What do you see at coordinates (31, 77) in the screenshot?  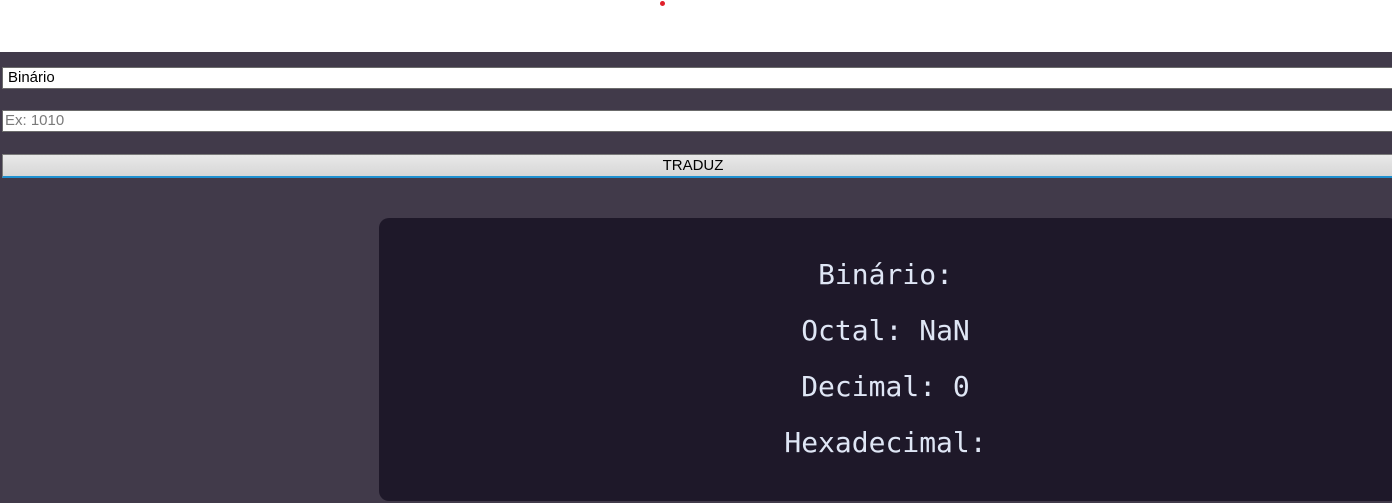 I see `base-select-value: Binário` at bounding box center [31, 77].